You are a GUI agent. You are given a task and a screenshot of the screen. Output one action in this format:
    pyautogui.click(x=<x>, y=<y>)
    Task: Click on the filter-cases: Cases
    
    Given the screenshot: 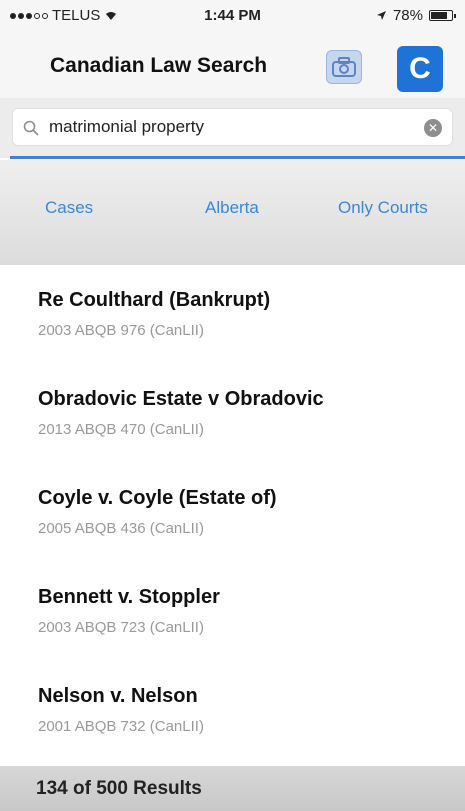 What is the action you would take?
    pyautogui.click(x=69, y=208)
    